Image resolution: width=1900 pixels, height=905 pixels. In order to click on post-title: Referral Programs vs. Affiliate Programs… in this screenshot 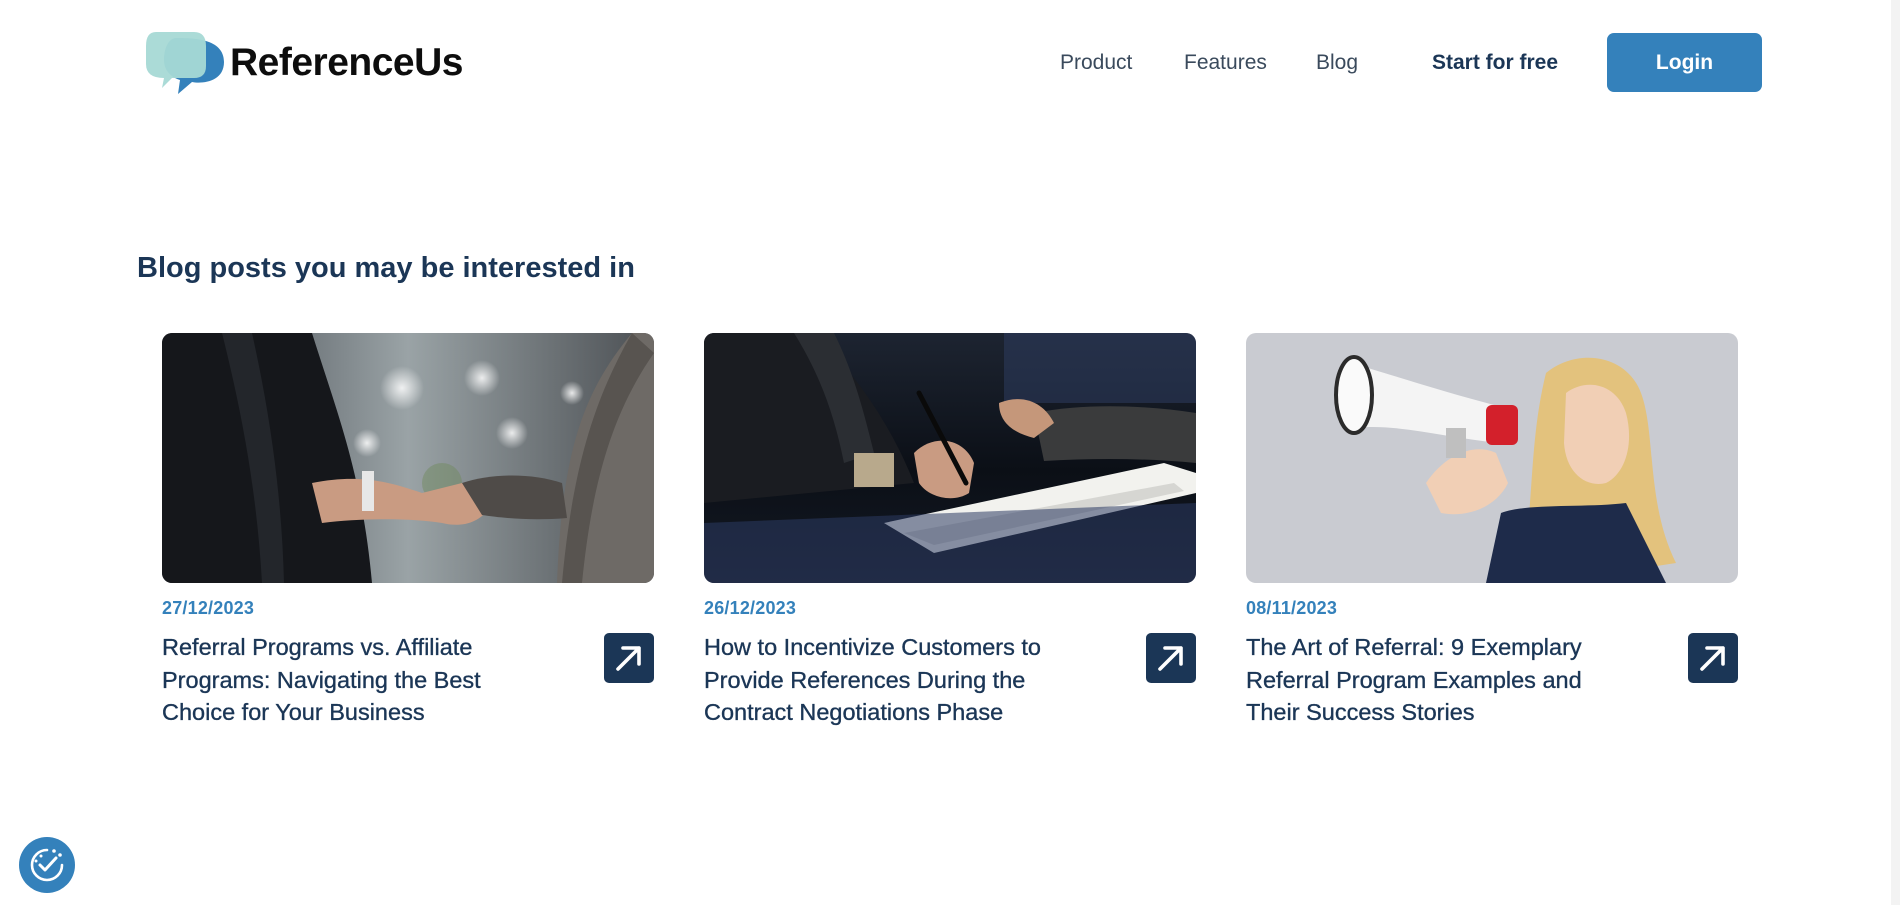, I will do `click(334, 680)`.